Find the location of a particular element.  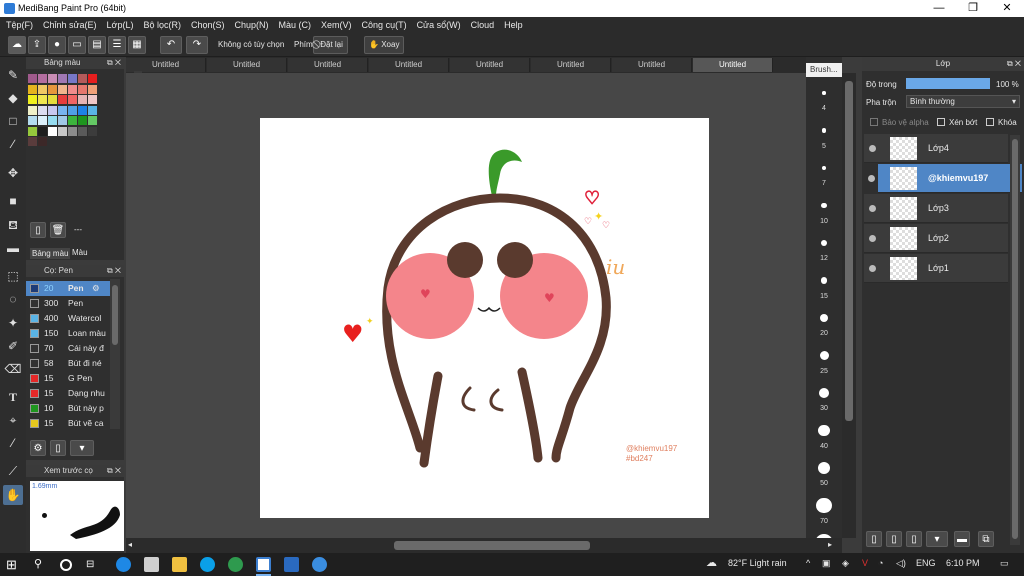

menu-file: Tệp(F) is located at coordinates (18, 25).